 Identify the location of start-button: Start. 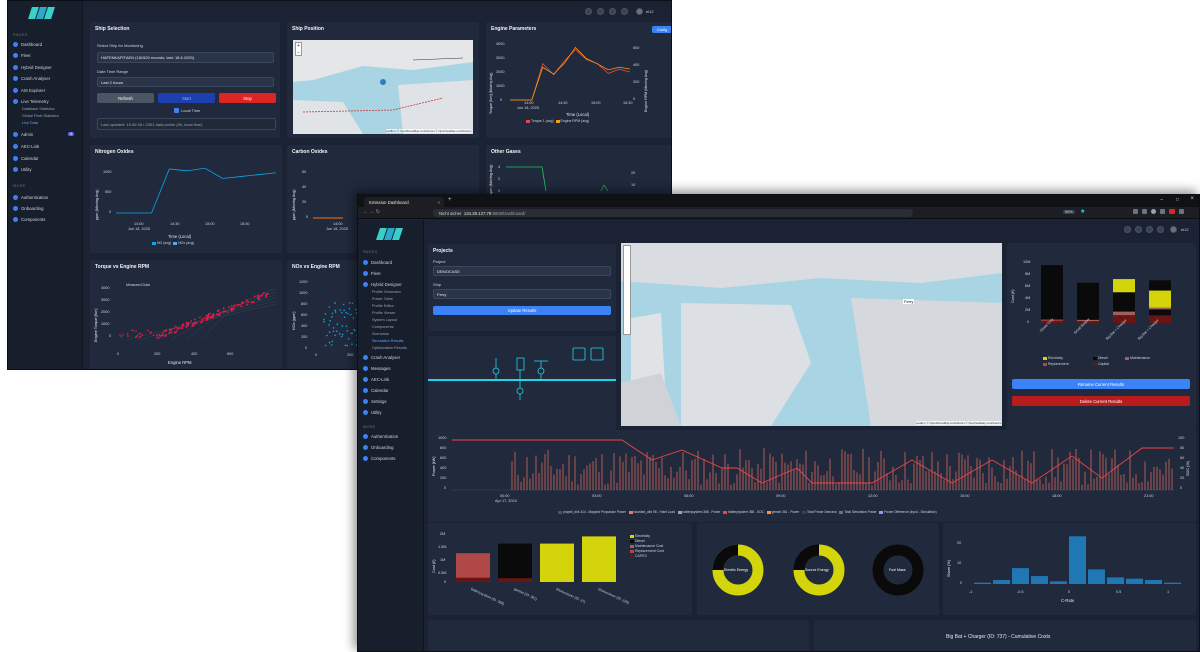
(186, 98).